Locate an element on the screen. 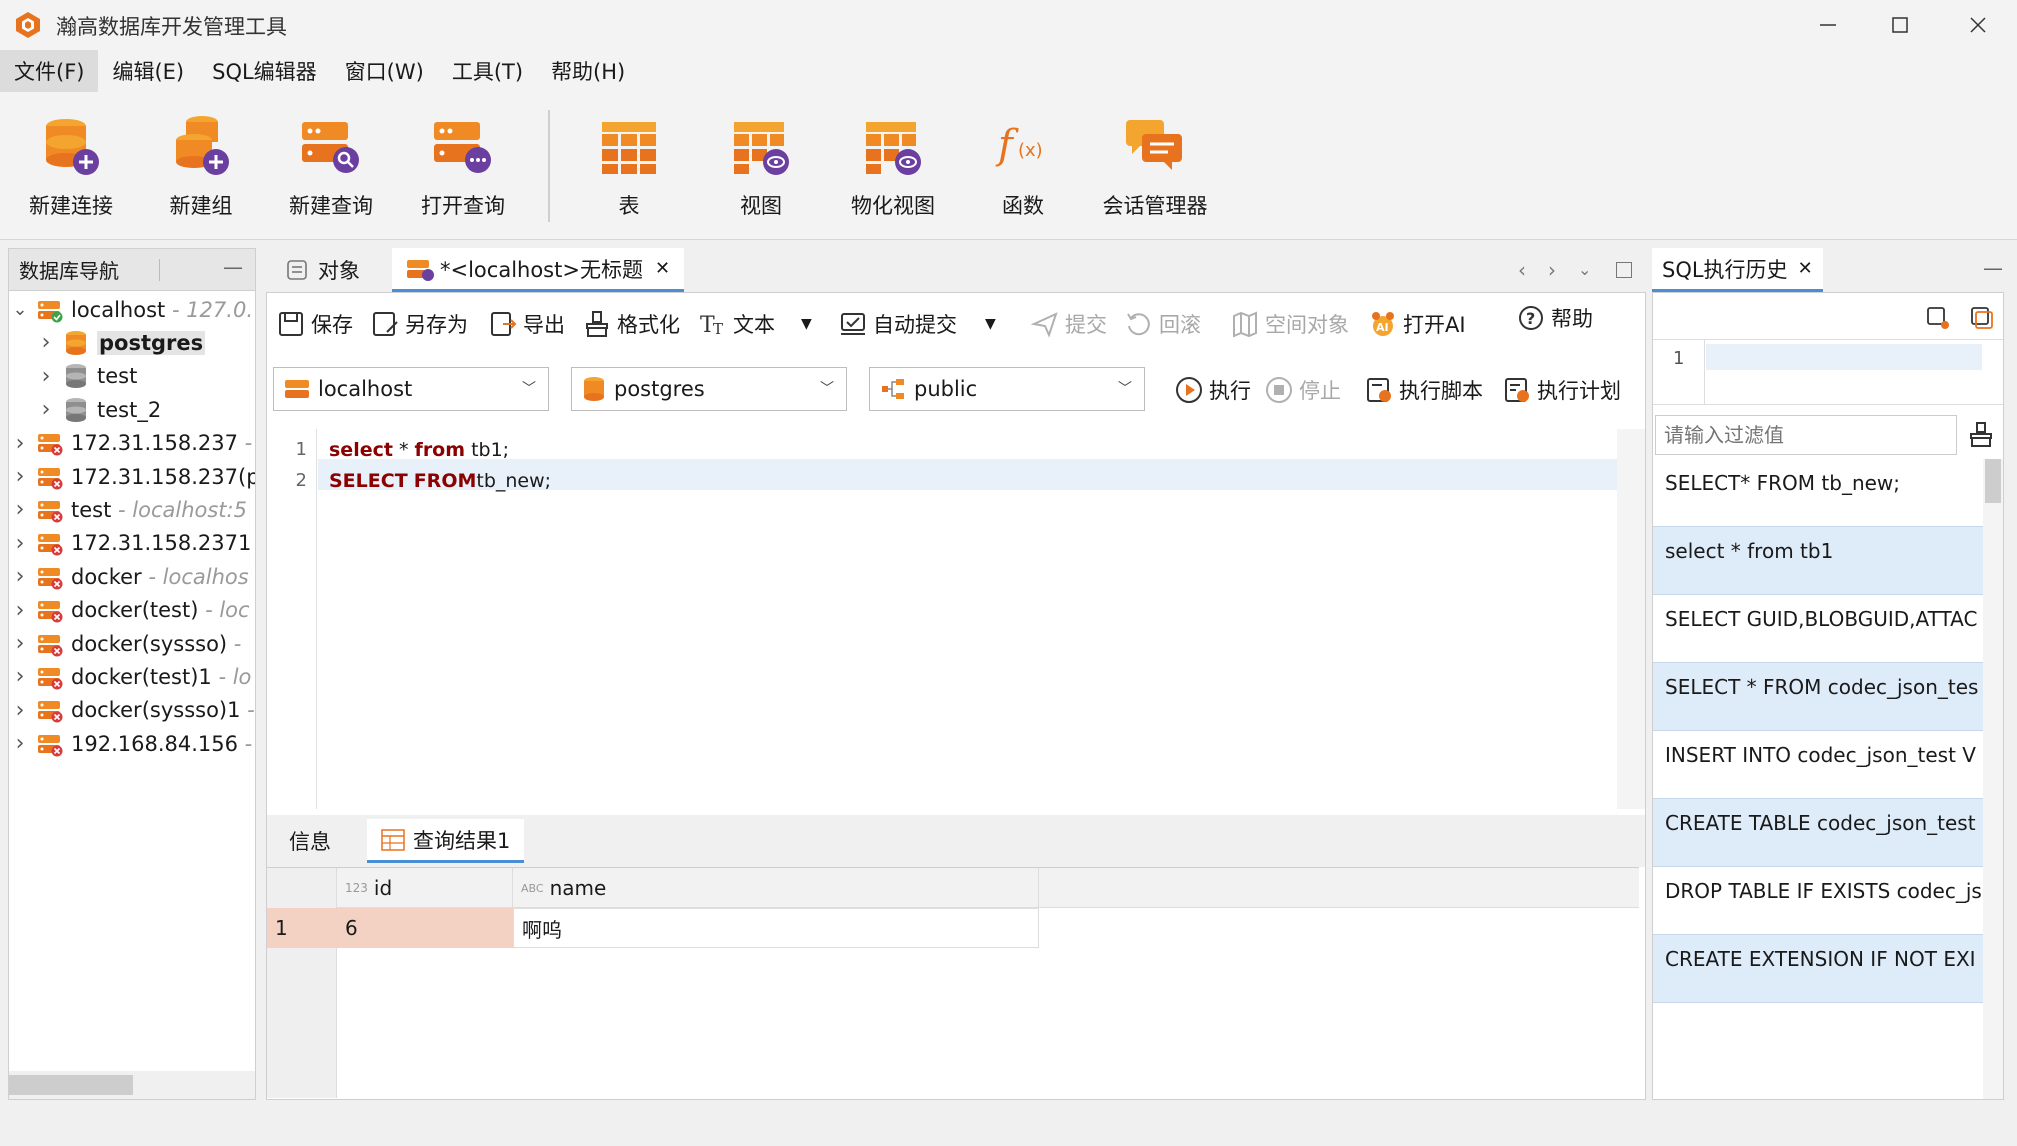  auto-commit-dropdown-icon: ▼ is located at coordinates (990, 324).